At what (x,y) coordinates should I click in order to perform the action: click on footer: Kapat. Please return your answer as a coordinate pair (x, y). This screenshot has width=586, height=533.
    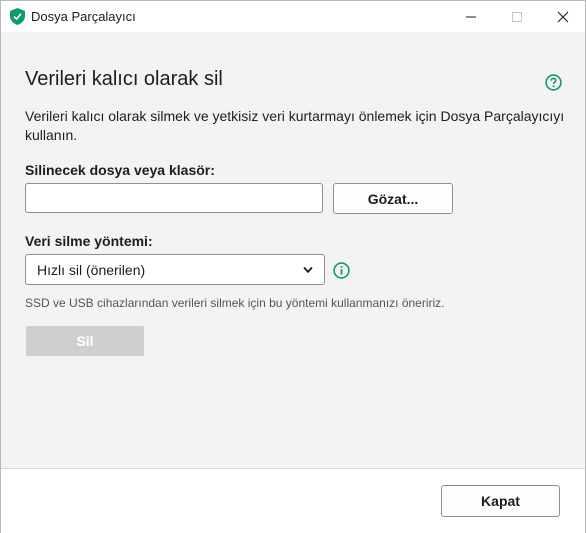
    Looking at the image, I should click on (293, 500).